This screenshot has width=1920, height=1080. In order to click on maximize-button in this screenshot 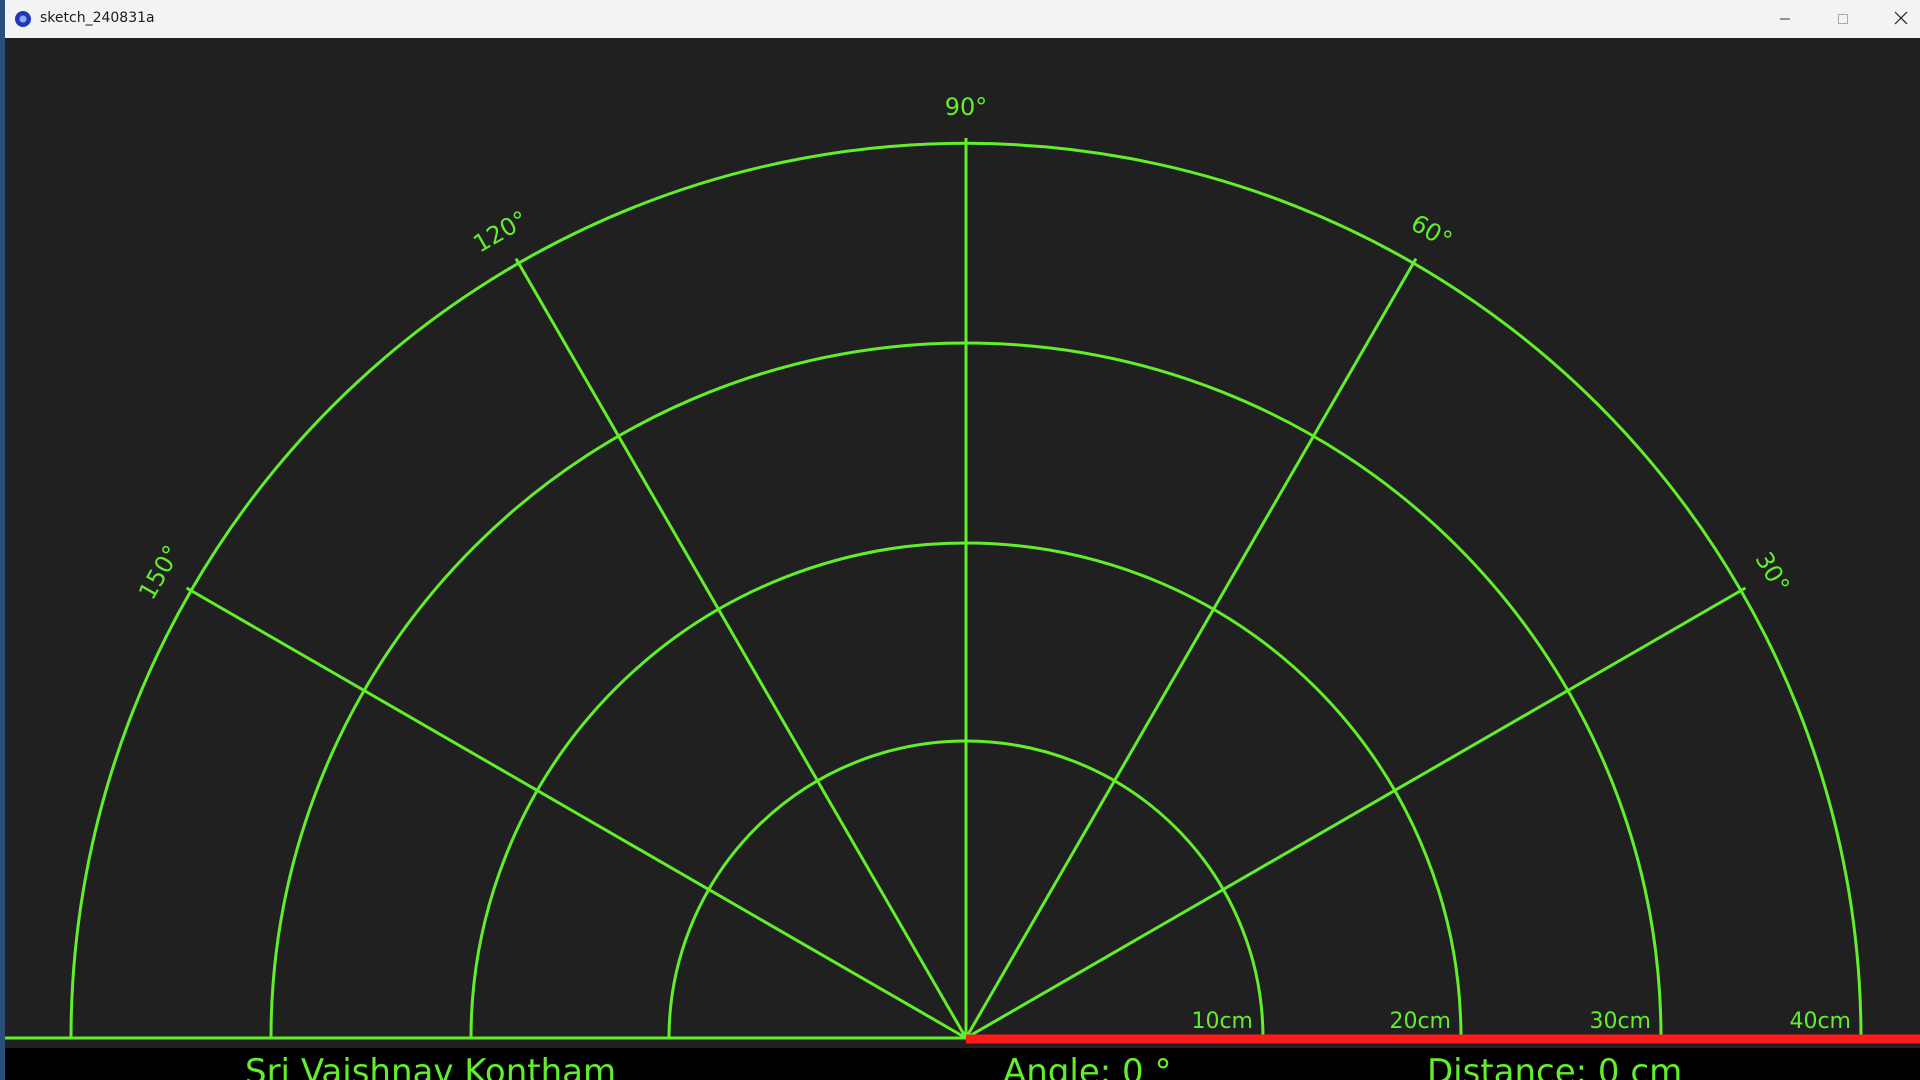, I will do `click(1842, 19)`.